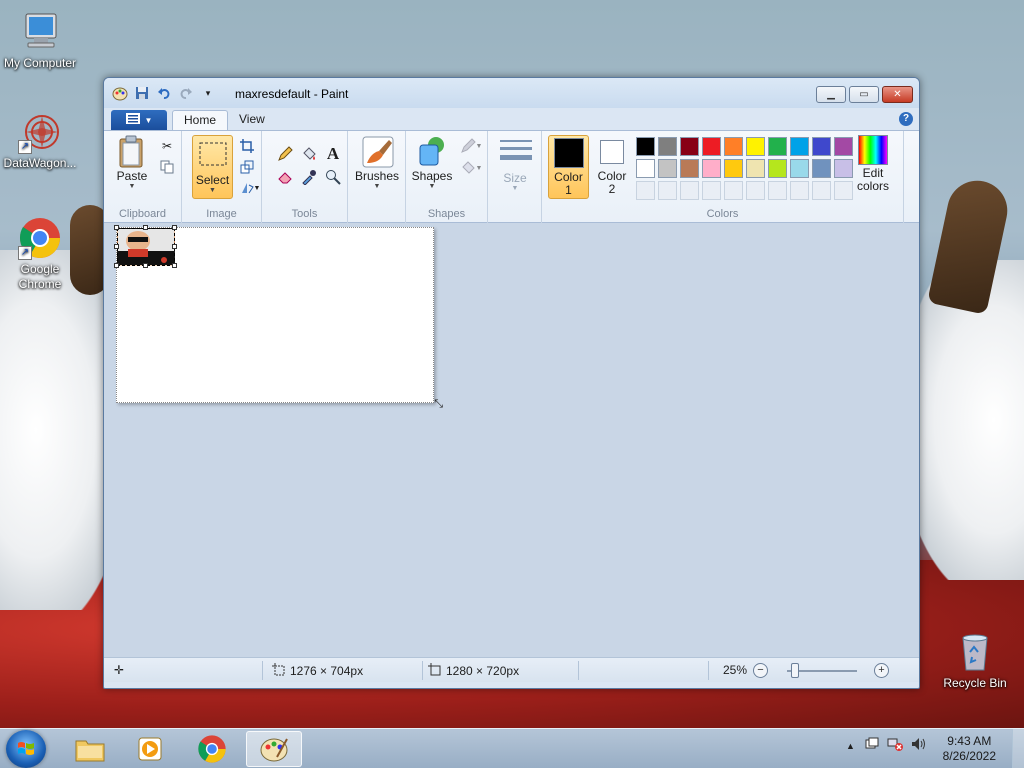  Describe the element at coordinates (250, 188) in the screenshot. I see `rotate-icon: ▼` at that location.